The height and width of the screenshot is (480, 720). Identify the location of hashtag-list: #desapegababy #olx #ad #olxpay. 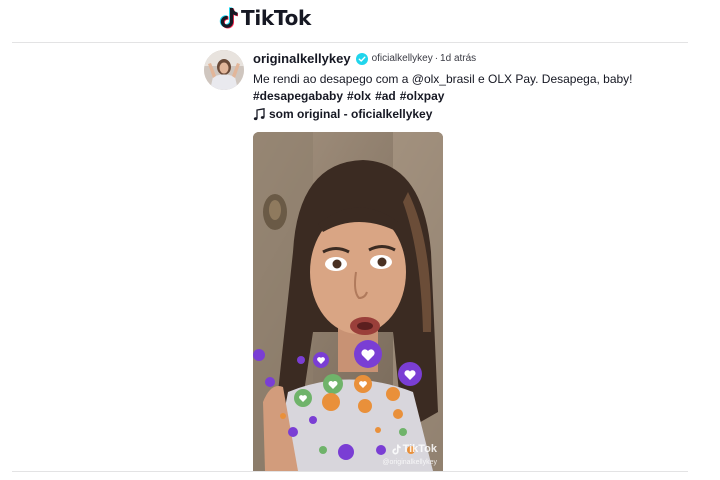
(348, 96).